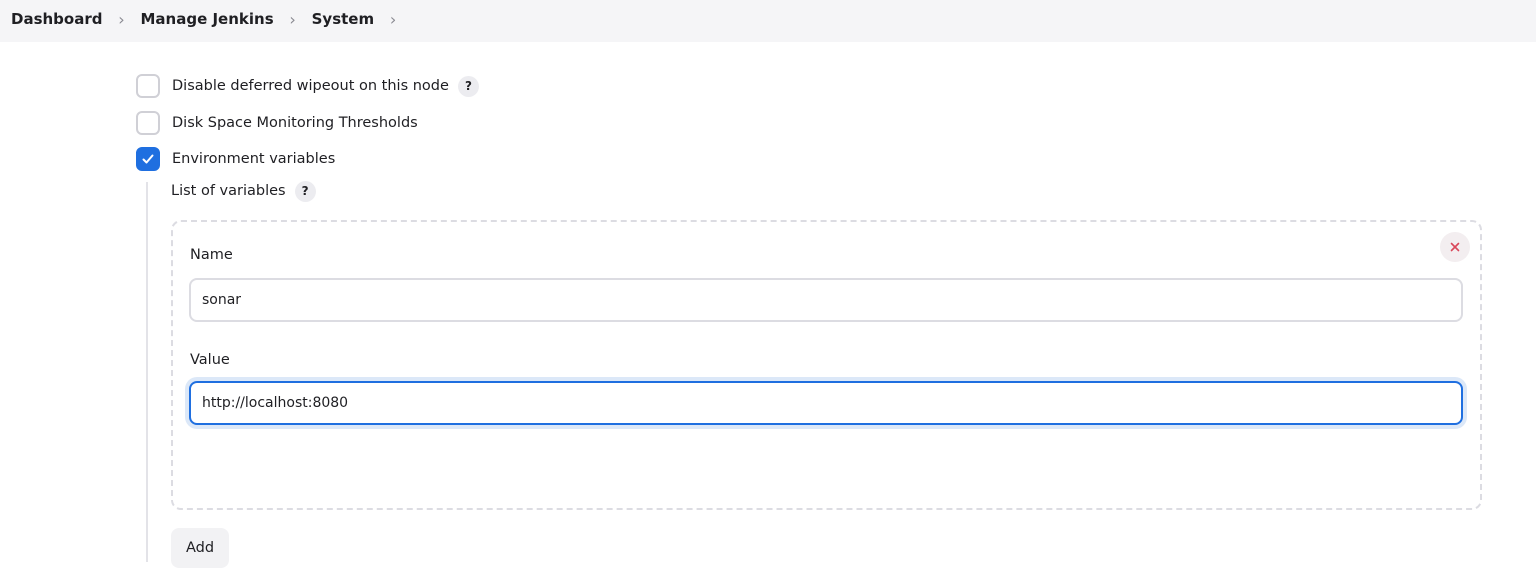 The width and height of the screenshot is (1536, 568). What do you see at coordinates (148, 123) in the screenshot?
I see `disk-space-checkbox` at bounding box center [148, 123].